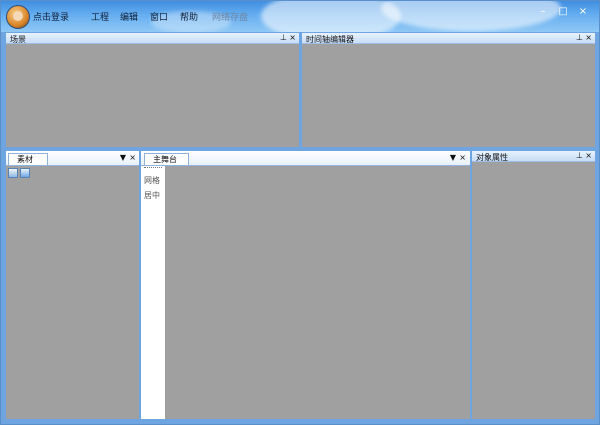 The image size is (600, 425). I want to click on assets-pane: 素材 ▼ ×, so click(72, 285).